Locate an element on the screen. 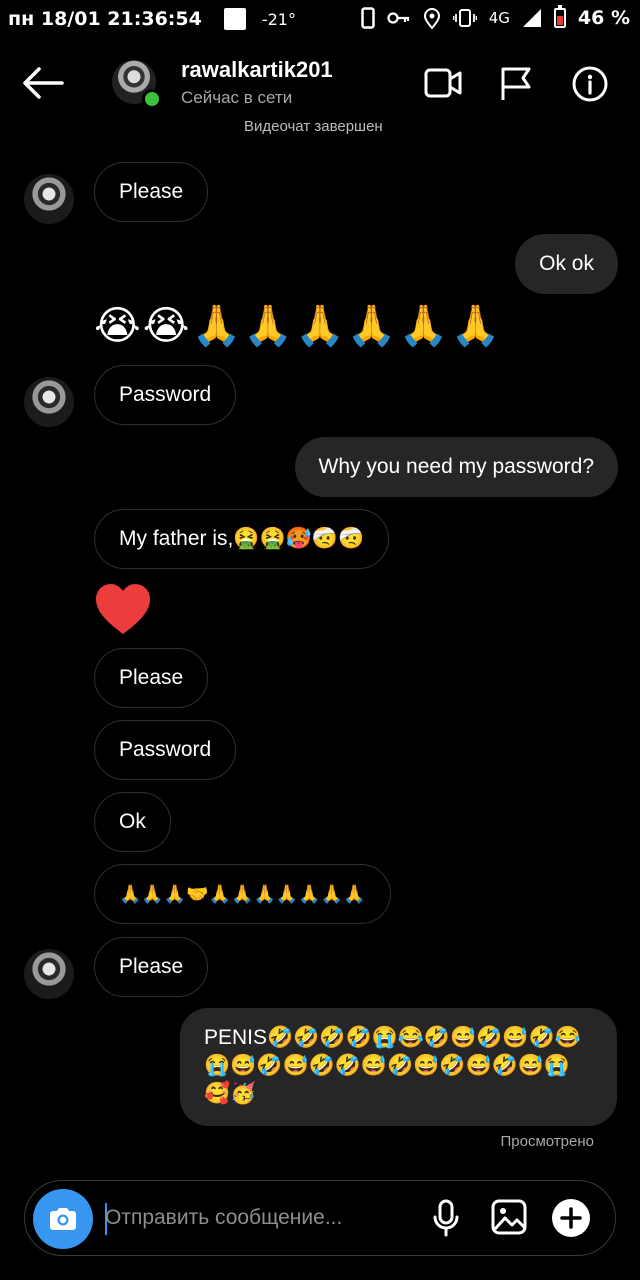 The width and height of the screenshot is (640, 1280). back-arrow-icon is located at coordinates (43, 83).